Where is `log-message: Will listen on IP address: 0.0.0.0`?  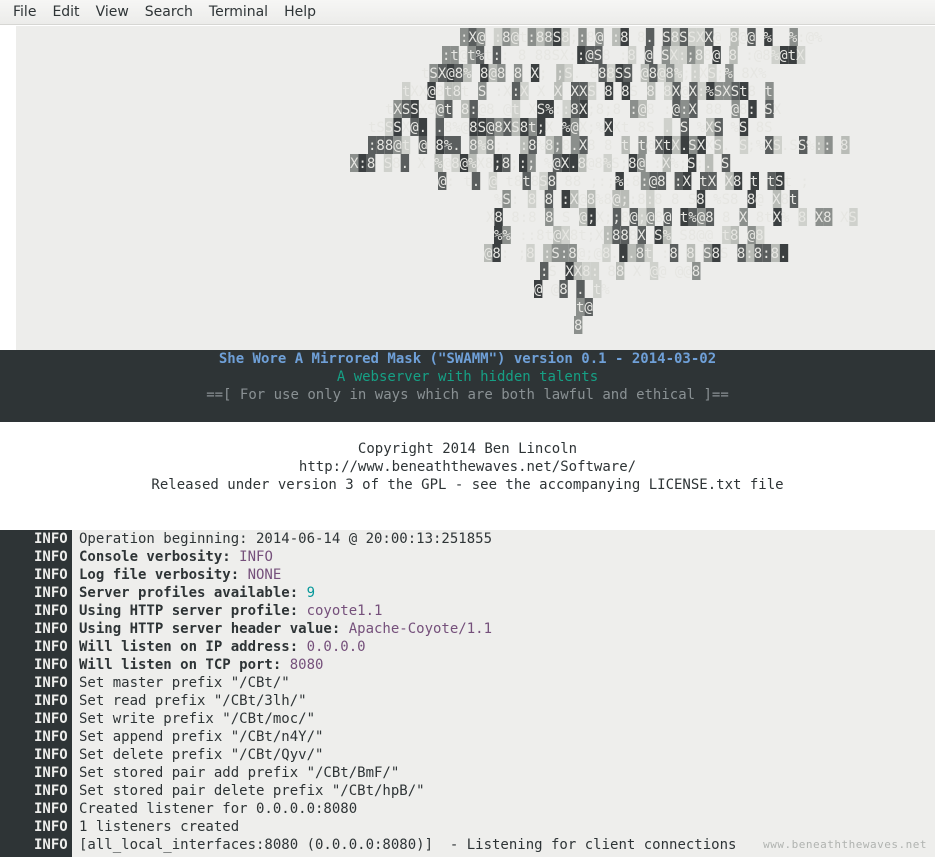 log-message: Will listen on IP address: 0.0.0.0 is located at coordinates (222, 647).